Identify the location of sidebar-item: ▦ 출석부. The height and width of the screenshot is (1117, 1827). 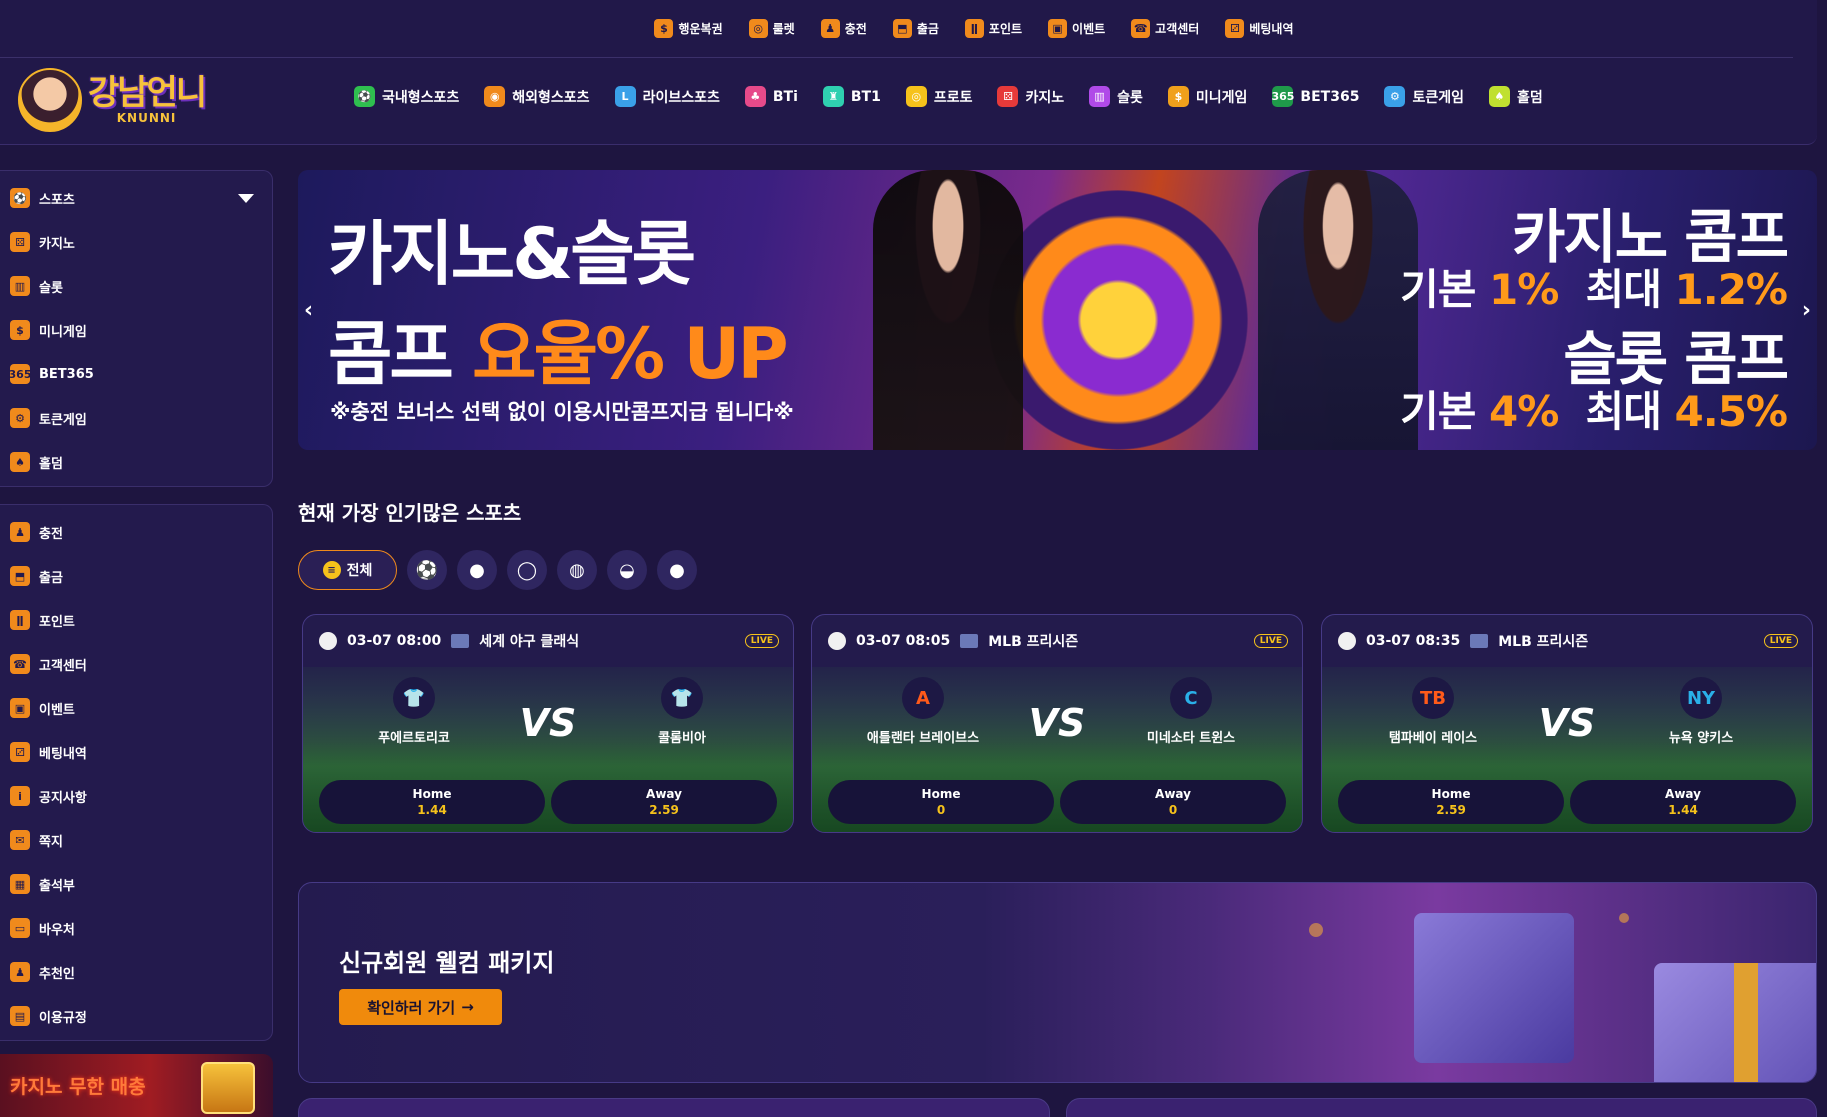
(135, 884).